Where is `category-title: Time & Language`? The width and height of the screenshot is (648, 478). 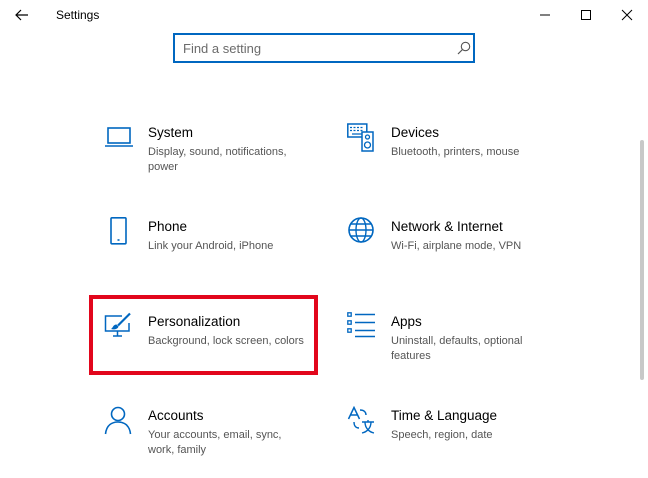 category-title: Time & Language is located at coordinates (444, 415).